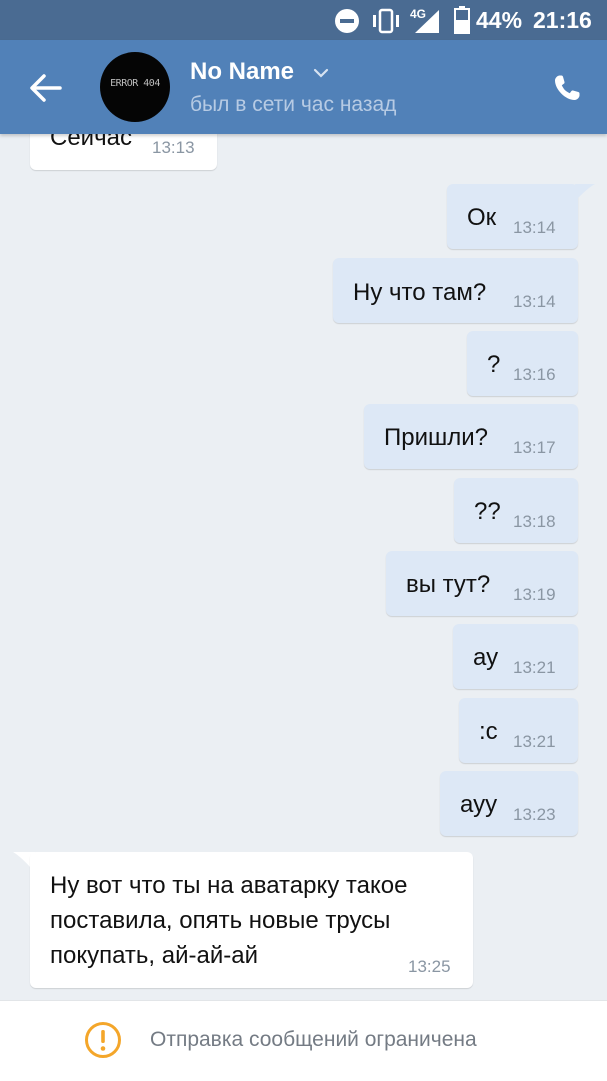 Image resolution: width=607 pixels, height=1081 pixels. What do you see at coordinates (494, 364) in the screenshot?
I see `message-text: ?` at bounding box center [494, 364].